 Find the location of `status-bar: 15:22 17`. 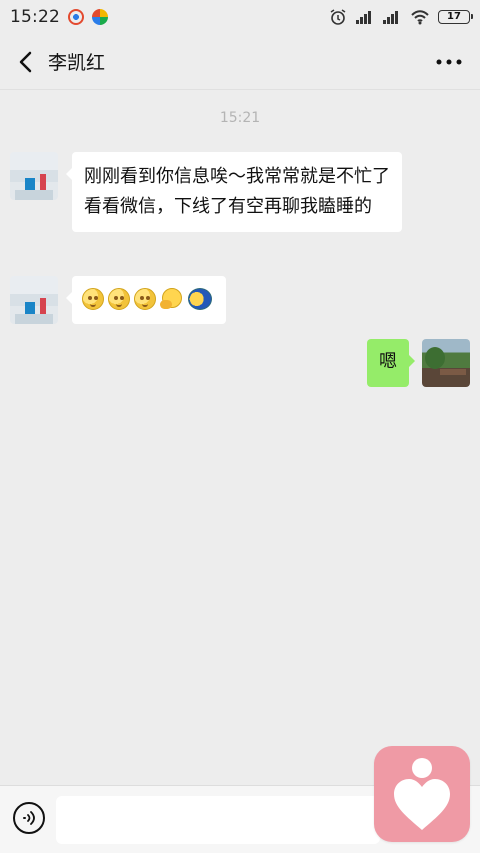

status-bar: 15:22 17 is located at coordinates (240, 17).